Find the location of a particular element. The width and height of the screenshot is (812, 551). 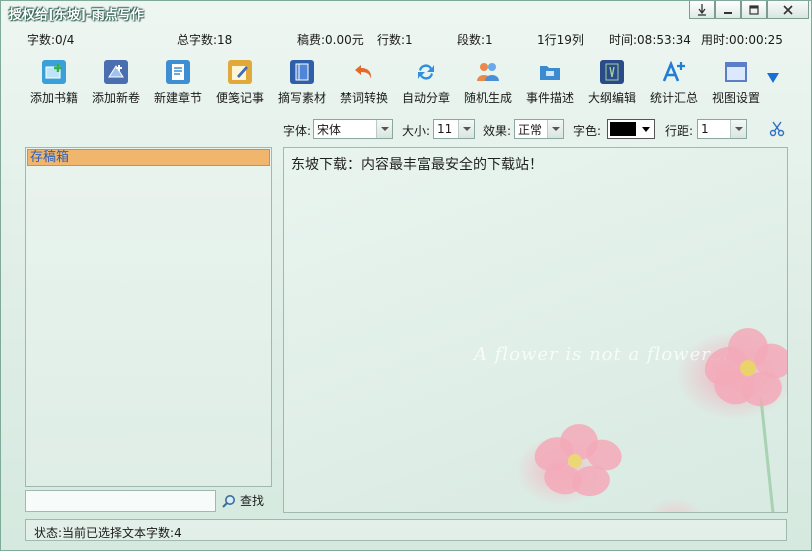

scissors-icon is located at coordinates (777, 130).